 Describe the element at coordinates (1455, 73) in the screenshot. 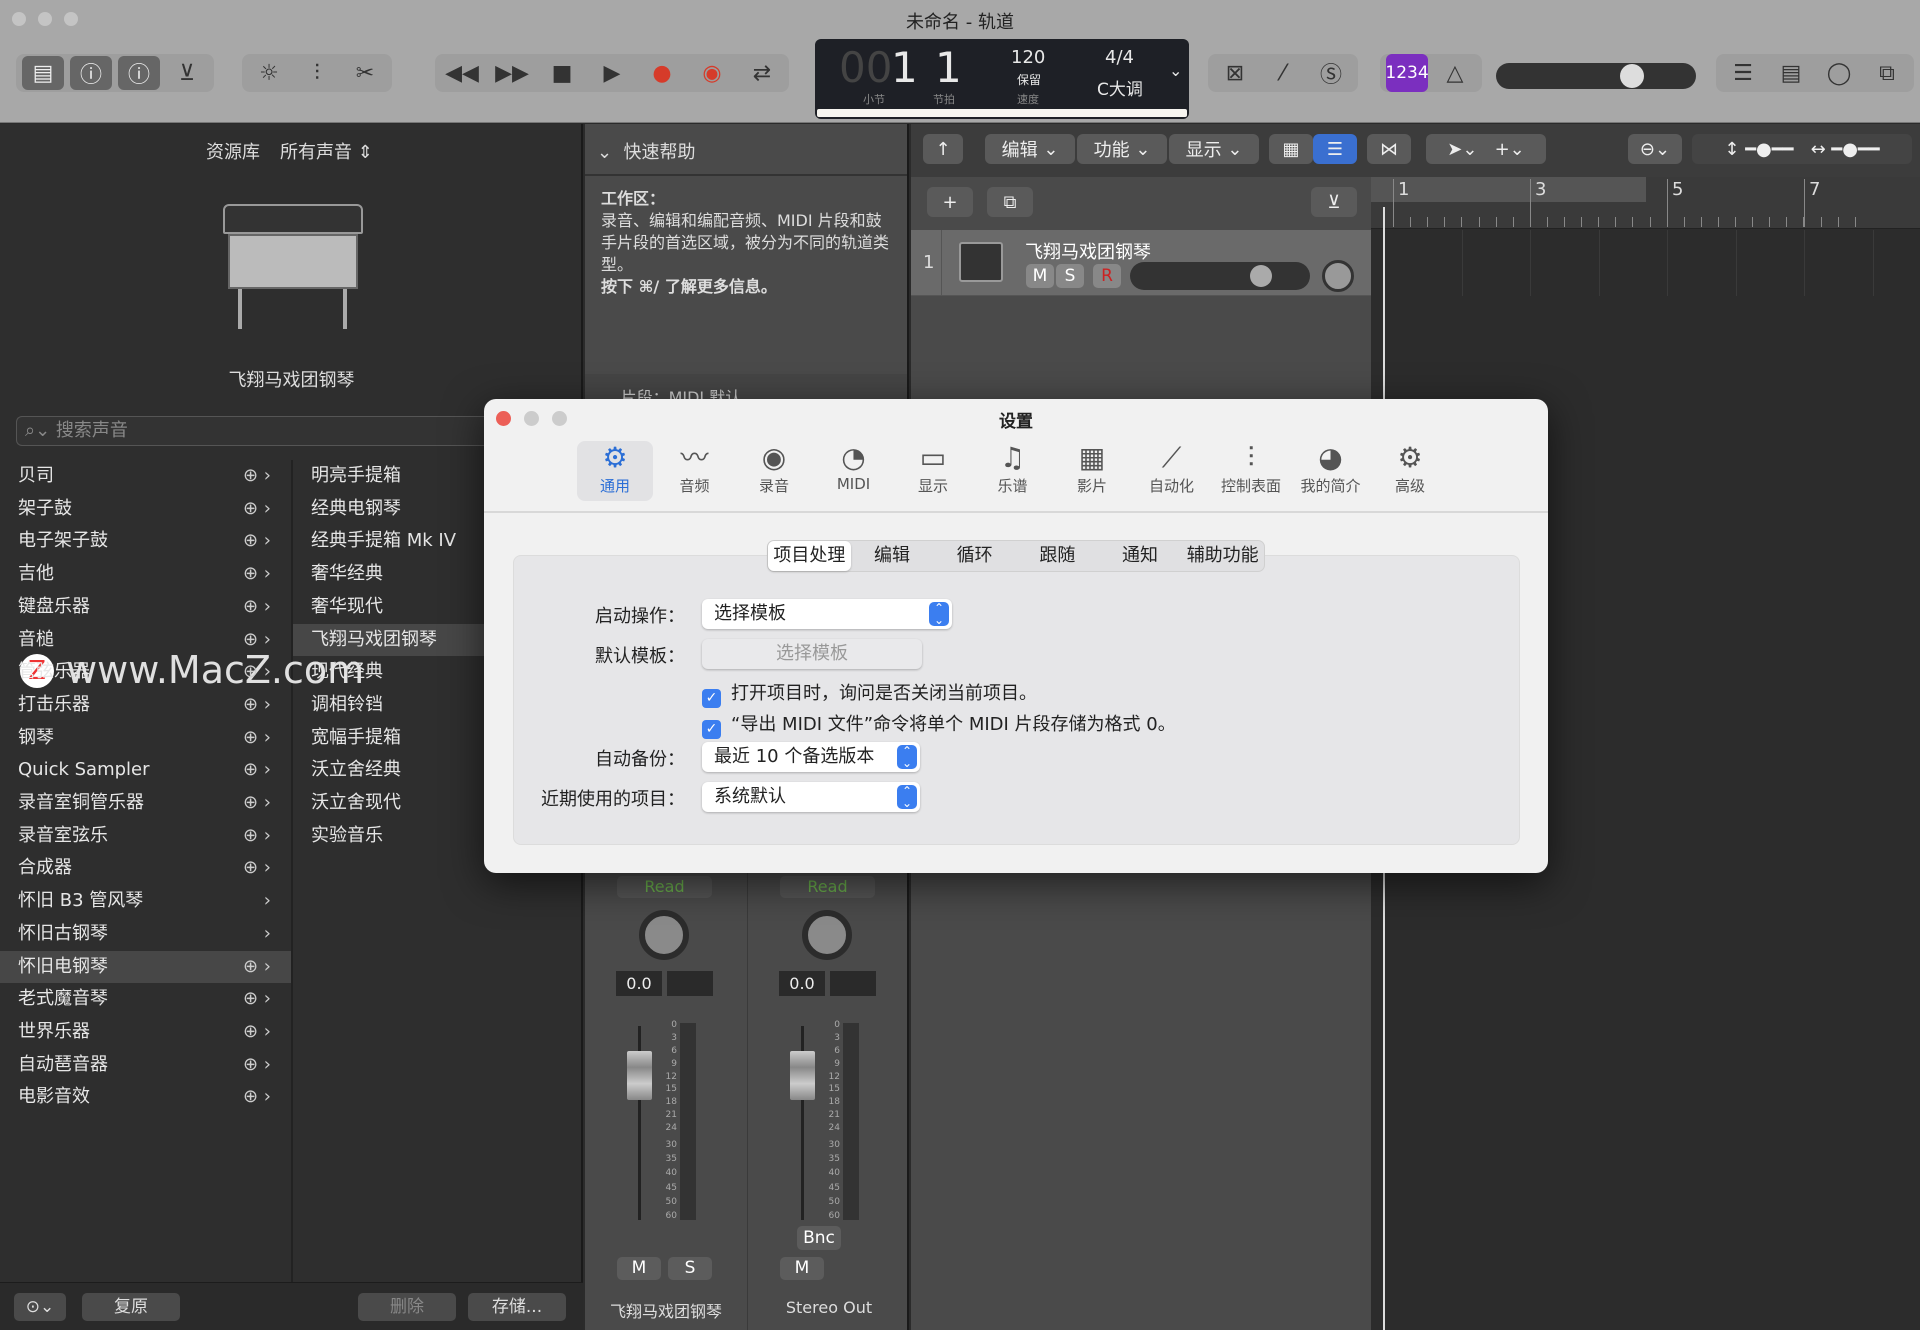

I see `metronome-icon: △` at that location.